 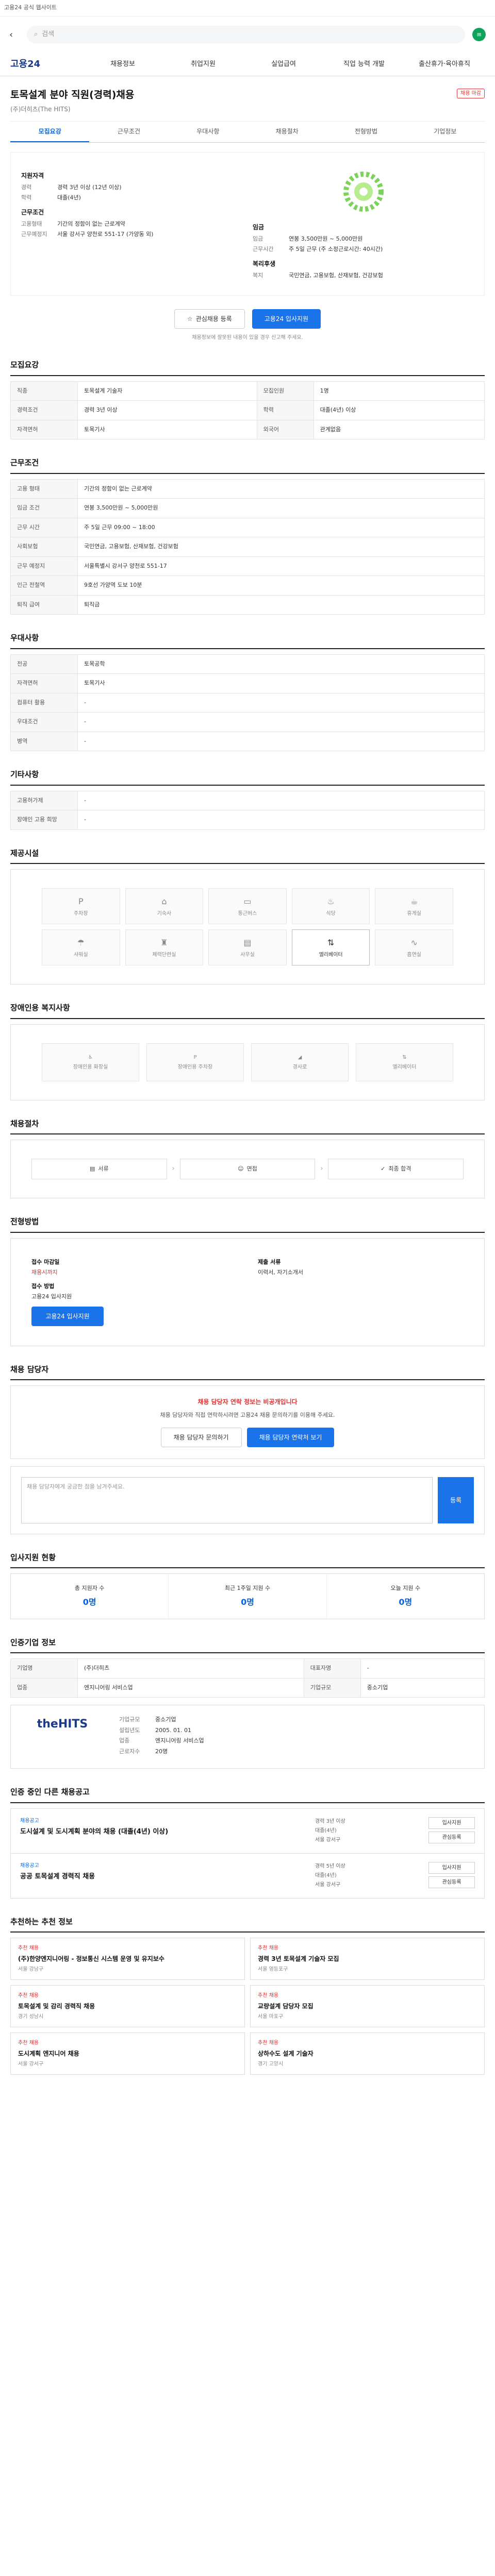 What do you see at coordinates (247, 8) in the screenshot?
I see `top-notice-bar: 고용24 공식 웹사이트` at bounding box center [247, 8].